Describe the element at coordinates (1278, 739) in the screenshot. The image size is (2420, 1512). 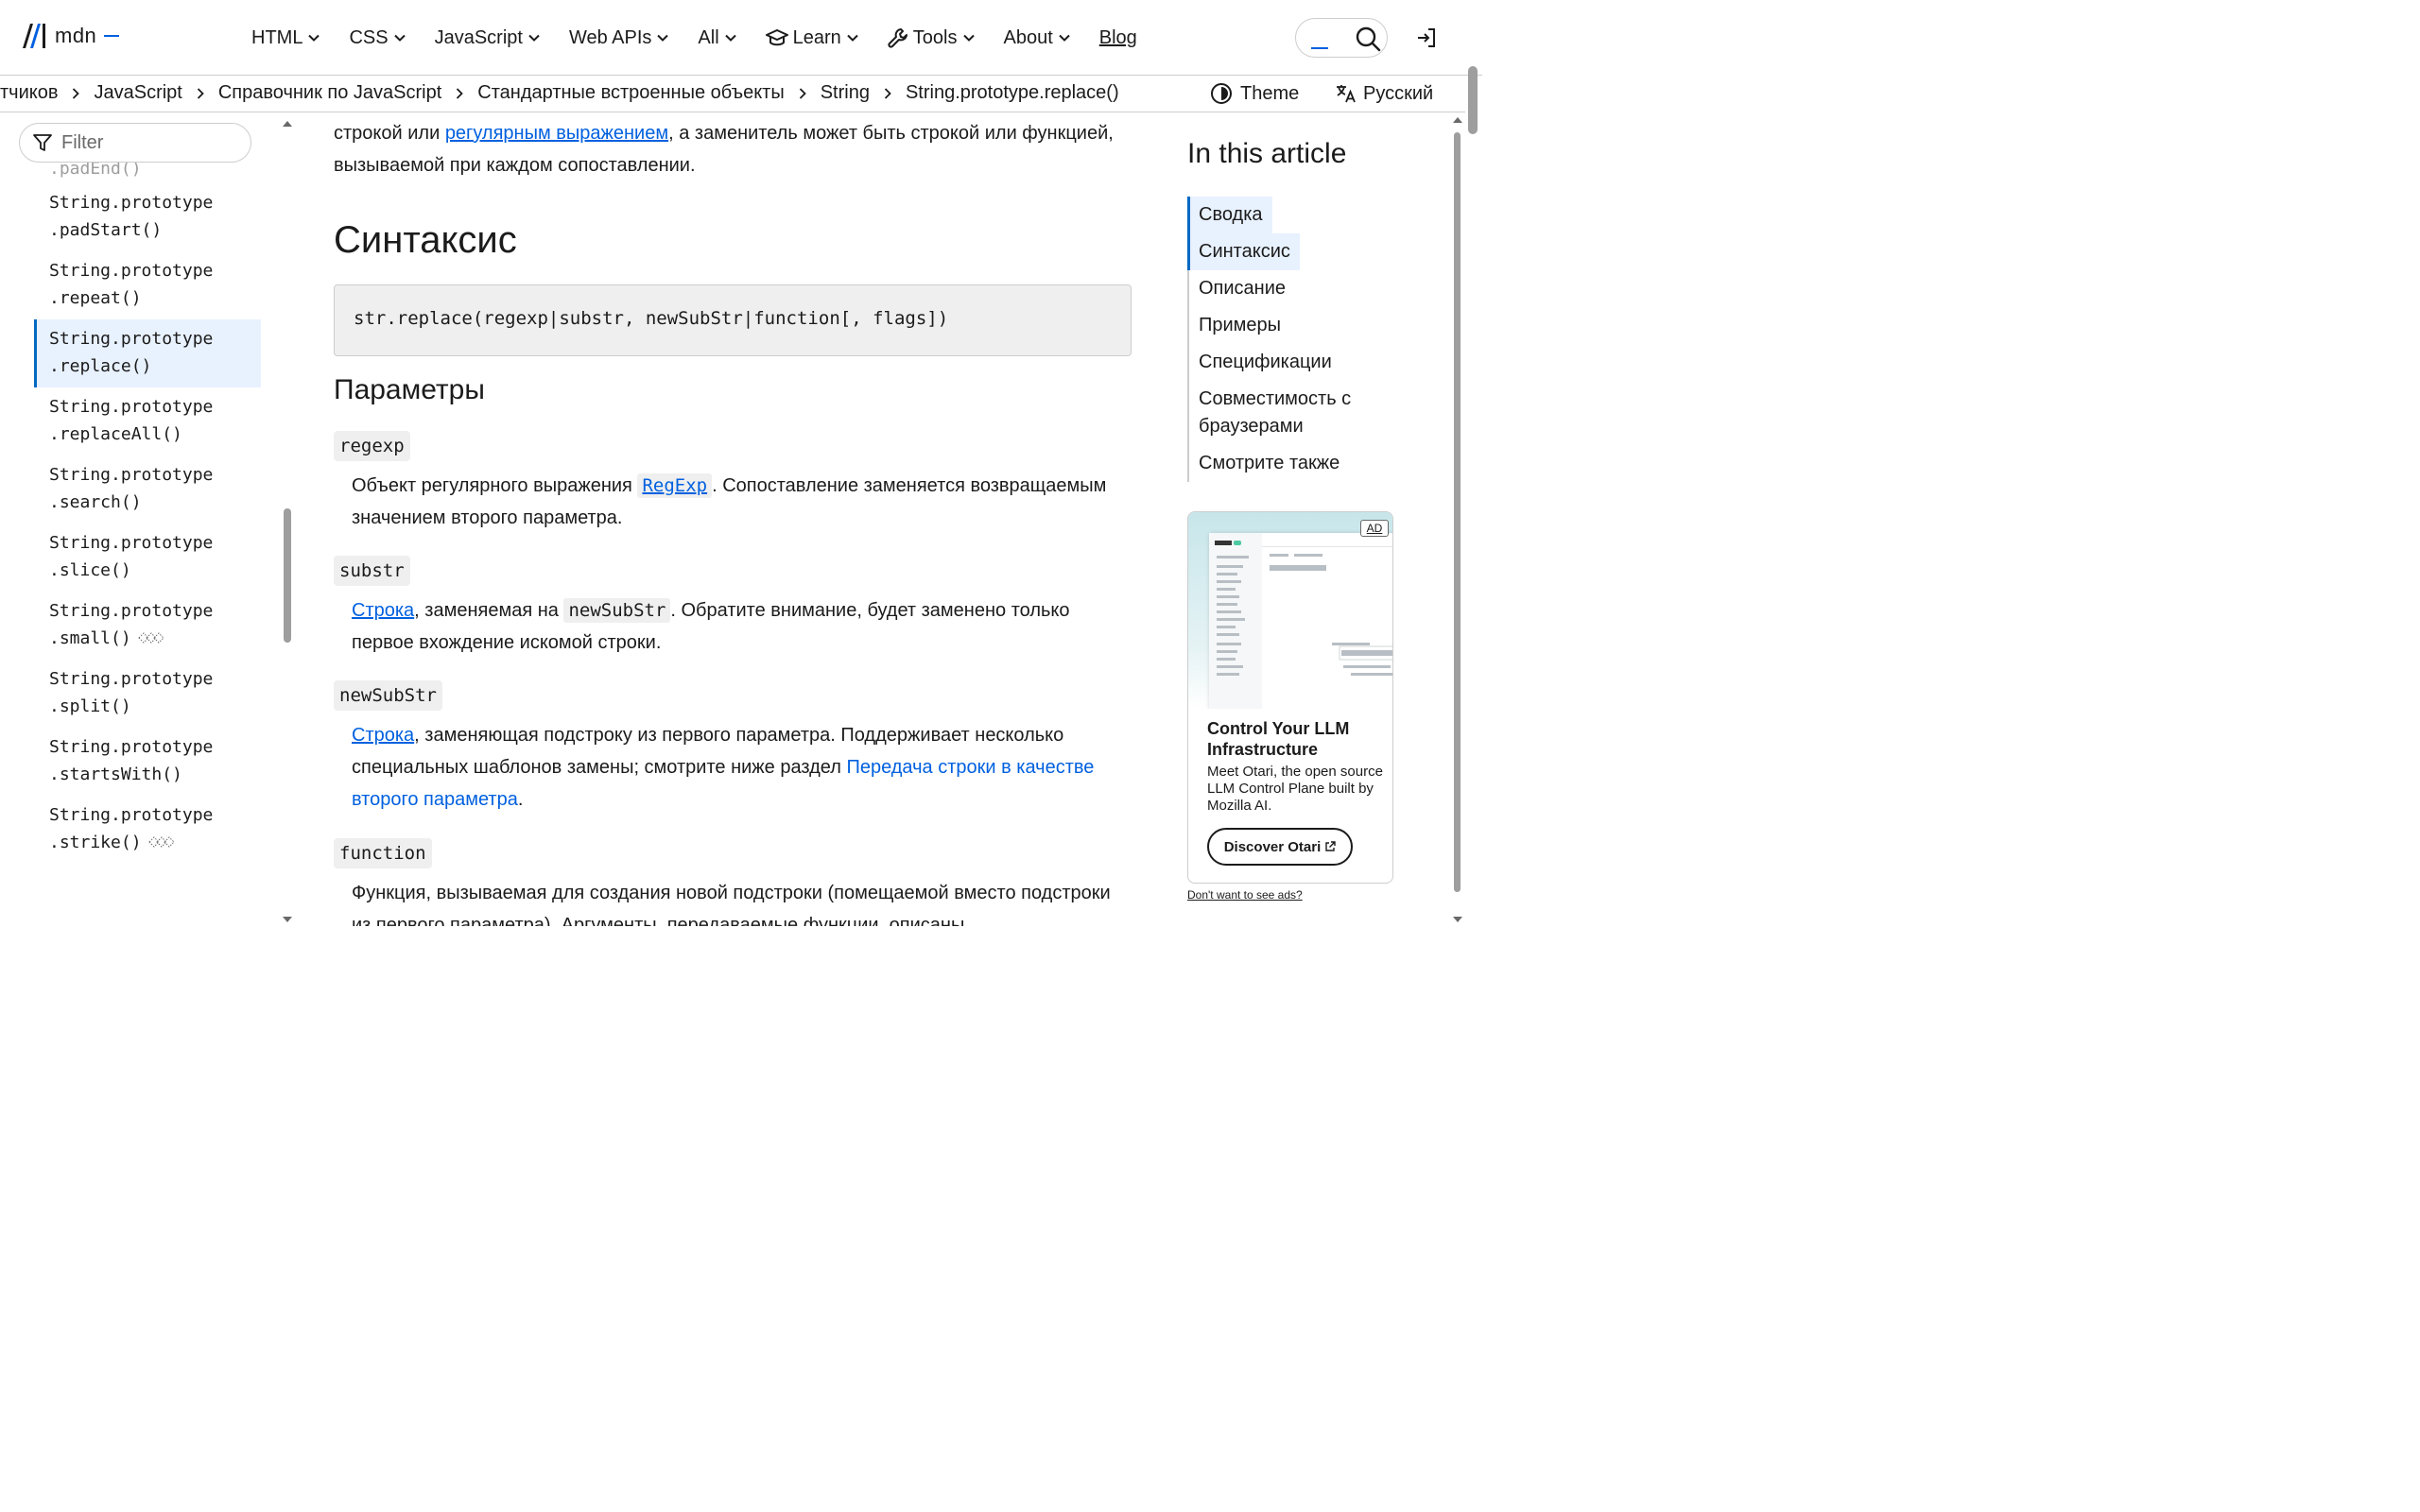
I see `ad-title: Control Your LLM Infrastructure` at that location.